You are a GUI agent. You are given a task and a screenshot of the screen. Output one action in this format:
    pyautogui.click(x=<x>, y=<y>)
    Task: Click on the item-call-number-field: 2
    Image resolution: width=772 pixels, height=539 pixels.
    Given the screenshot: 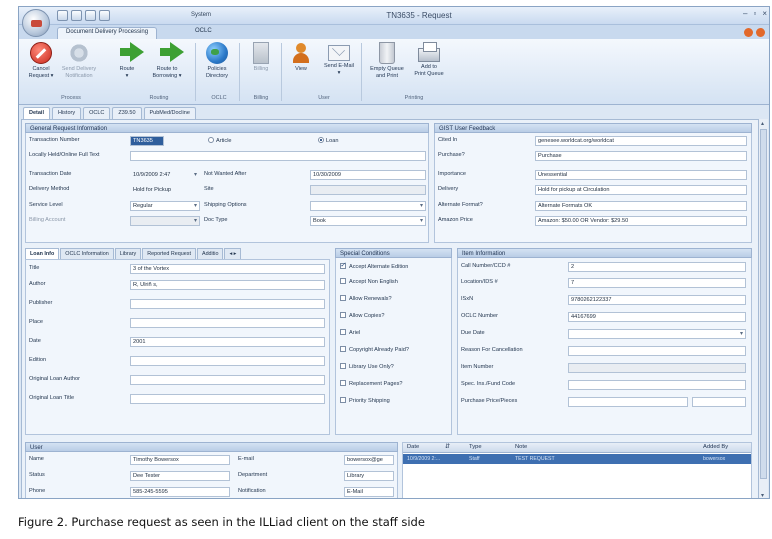 What is the action you would take?
    pyautogui.click(x=657, y=267)
    